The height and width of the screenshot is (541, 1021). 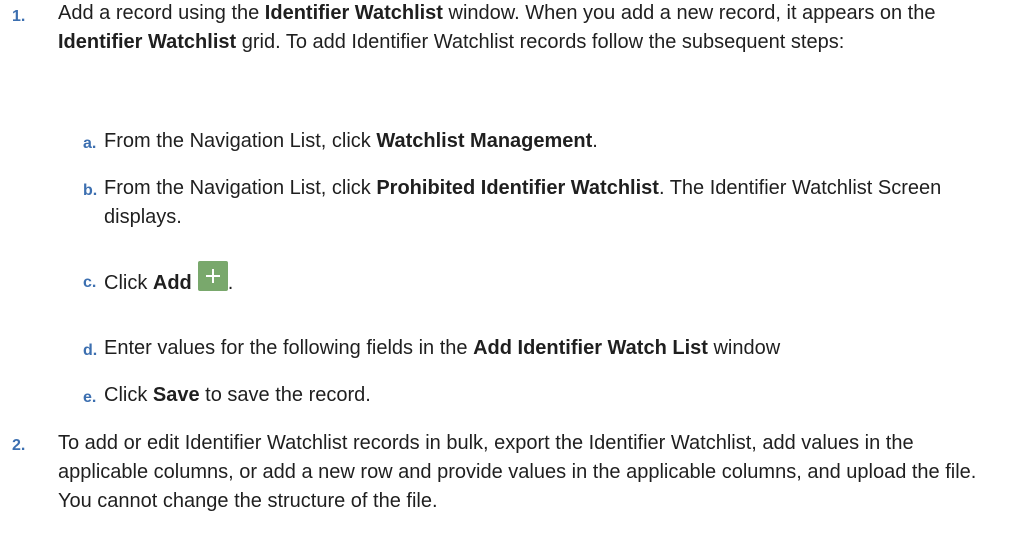 I want to click on window-add-identifier-watch-list: Add Identifier Watch List, so click(x=590, y=348).